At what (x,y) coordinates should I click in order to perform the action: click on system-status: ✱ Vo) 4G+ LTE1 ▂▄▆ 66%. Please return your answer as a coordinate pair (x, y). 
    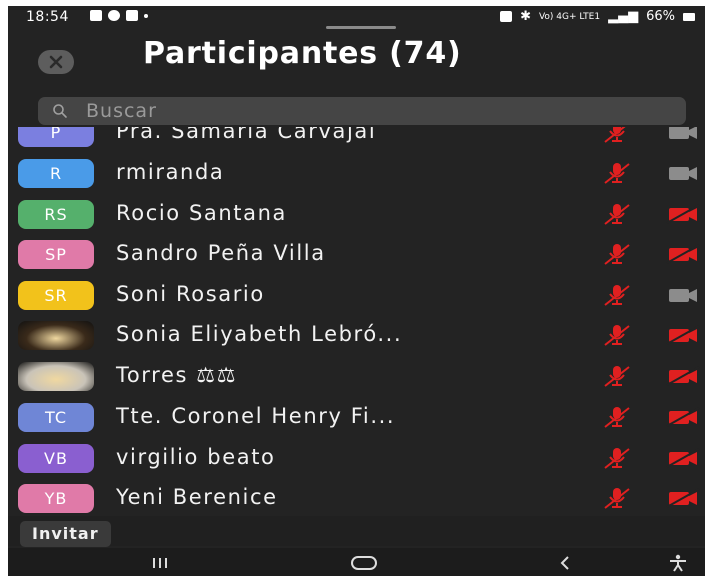
    Looking at the image, I should click on (597, 16).